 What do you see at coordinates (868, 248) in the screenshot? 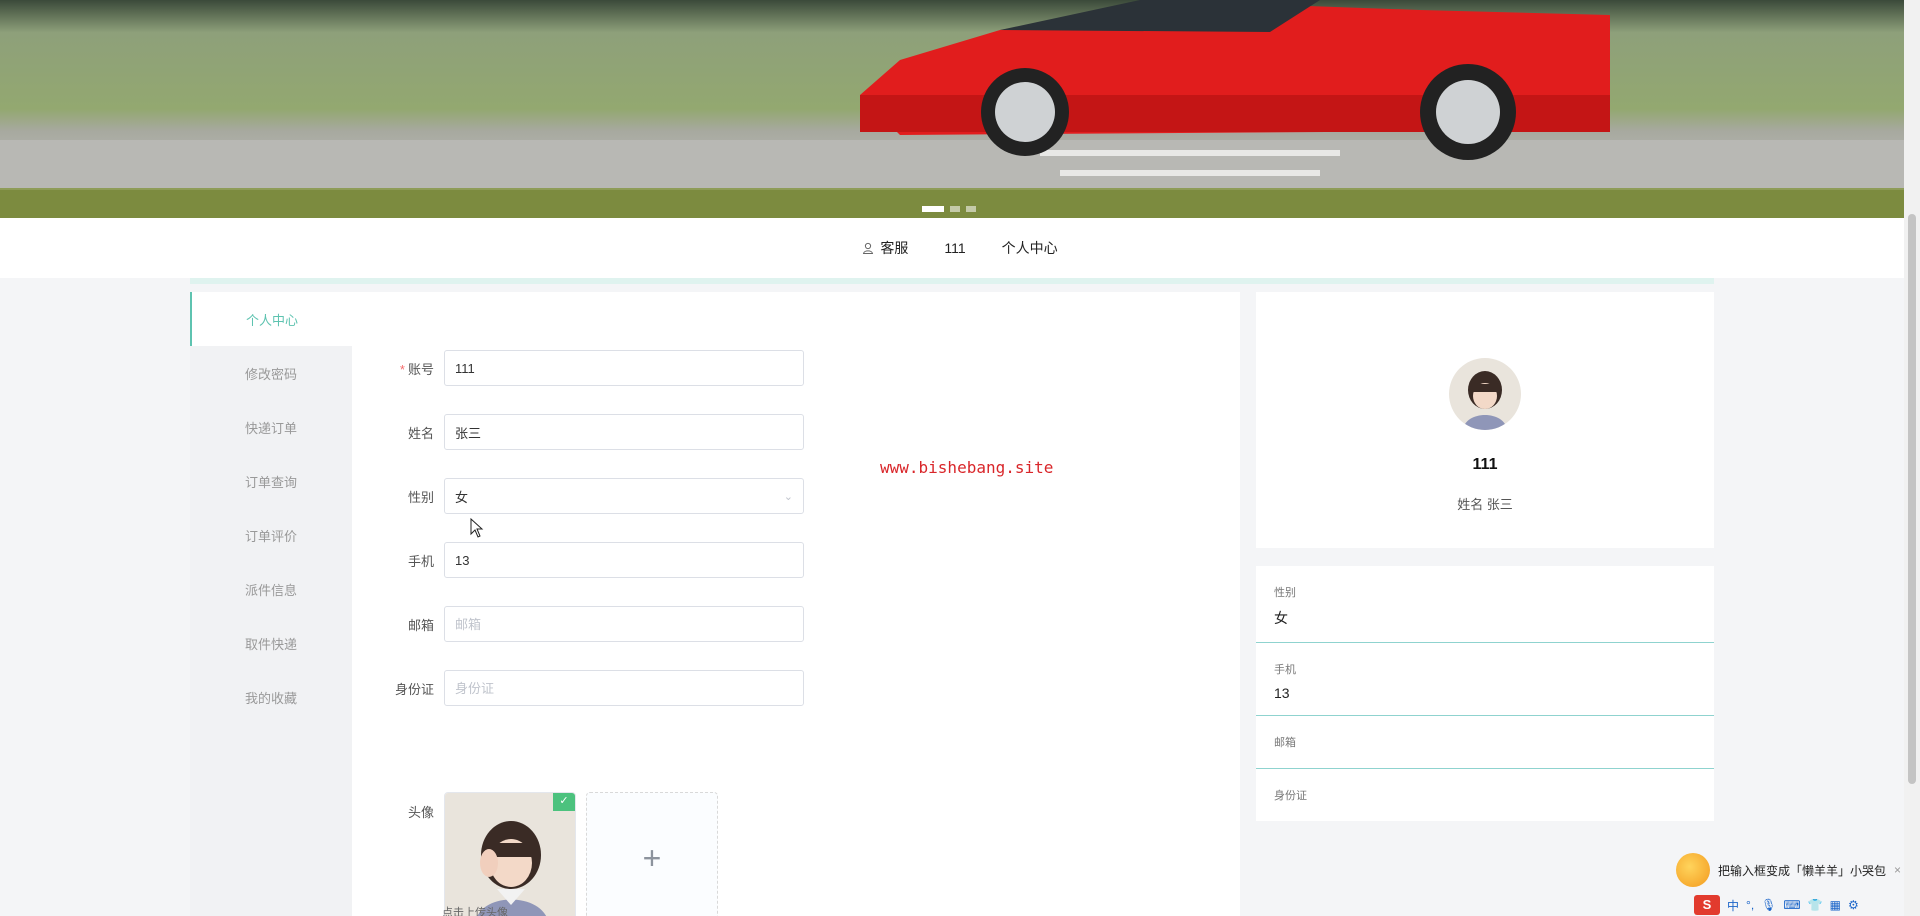
I see `user-icon` at bounding box center [868, 248].